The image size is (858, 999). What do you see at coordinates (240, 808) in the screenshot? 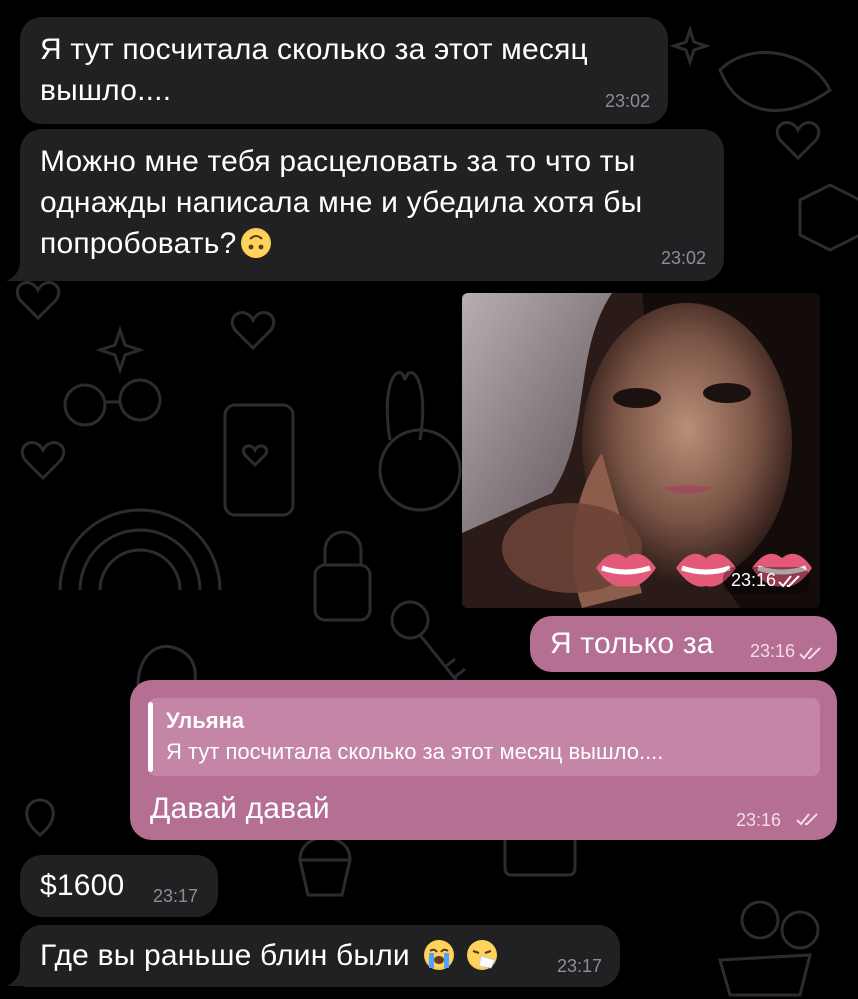
I see `message-text: Давай давай` at bounding box center [240, 808].